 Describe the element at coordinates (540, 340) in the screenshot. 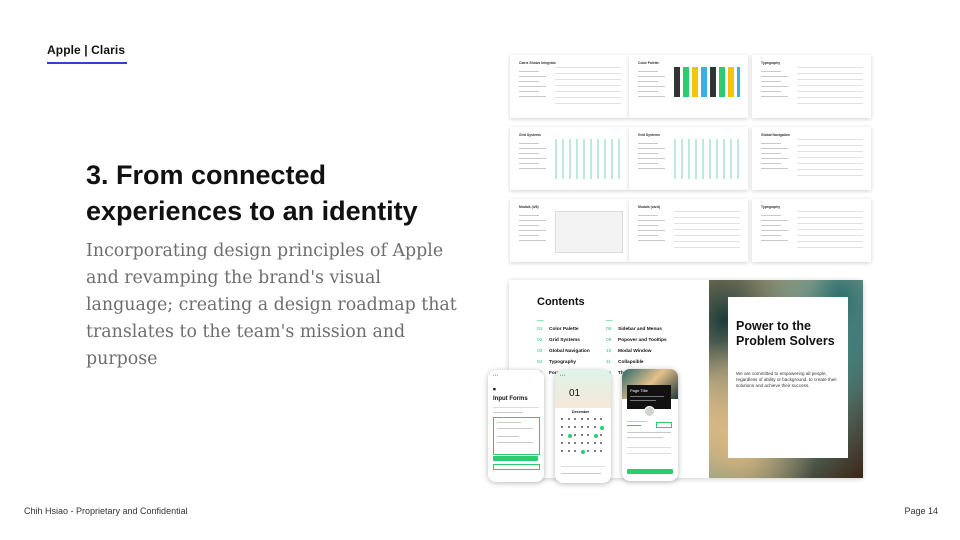

I see `toc-number: 02` at that location.